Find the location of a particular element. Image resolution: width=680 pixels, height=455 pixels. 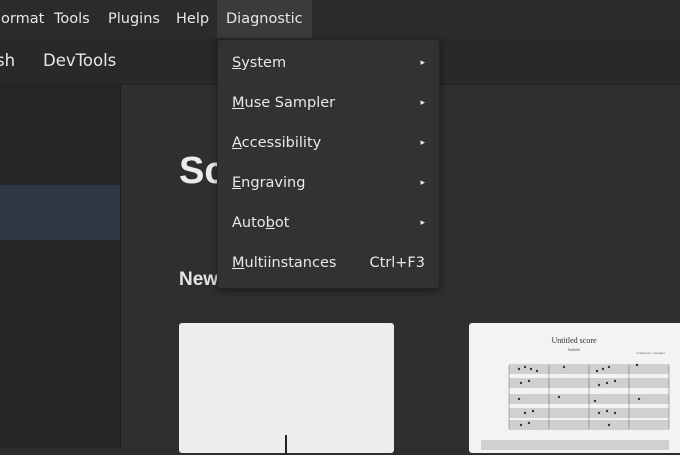

menu-item-multiinstances: Multiinstances Ctrl+F3 is located at coordinates (328, 263).